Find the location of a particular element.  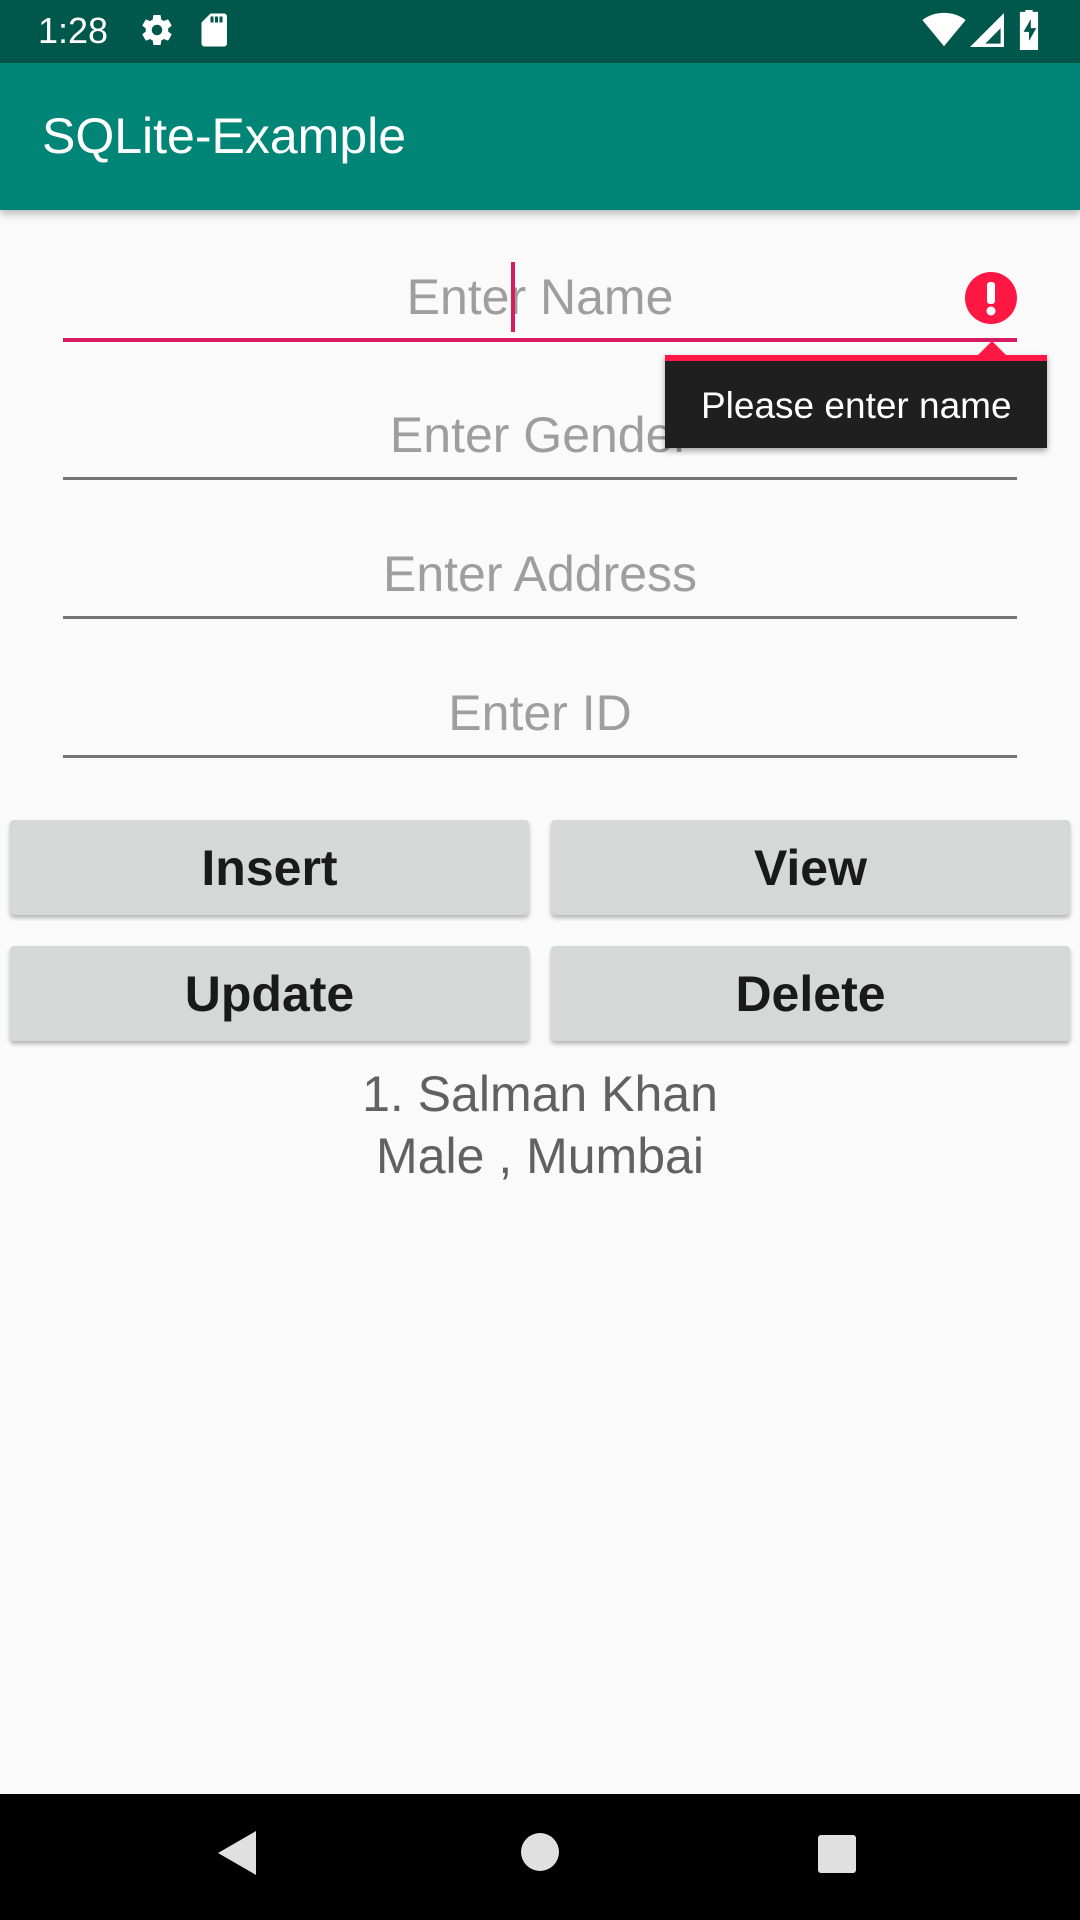

delete-button: Delete is located at coordinates (810, 993).